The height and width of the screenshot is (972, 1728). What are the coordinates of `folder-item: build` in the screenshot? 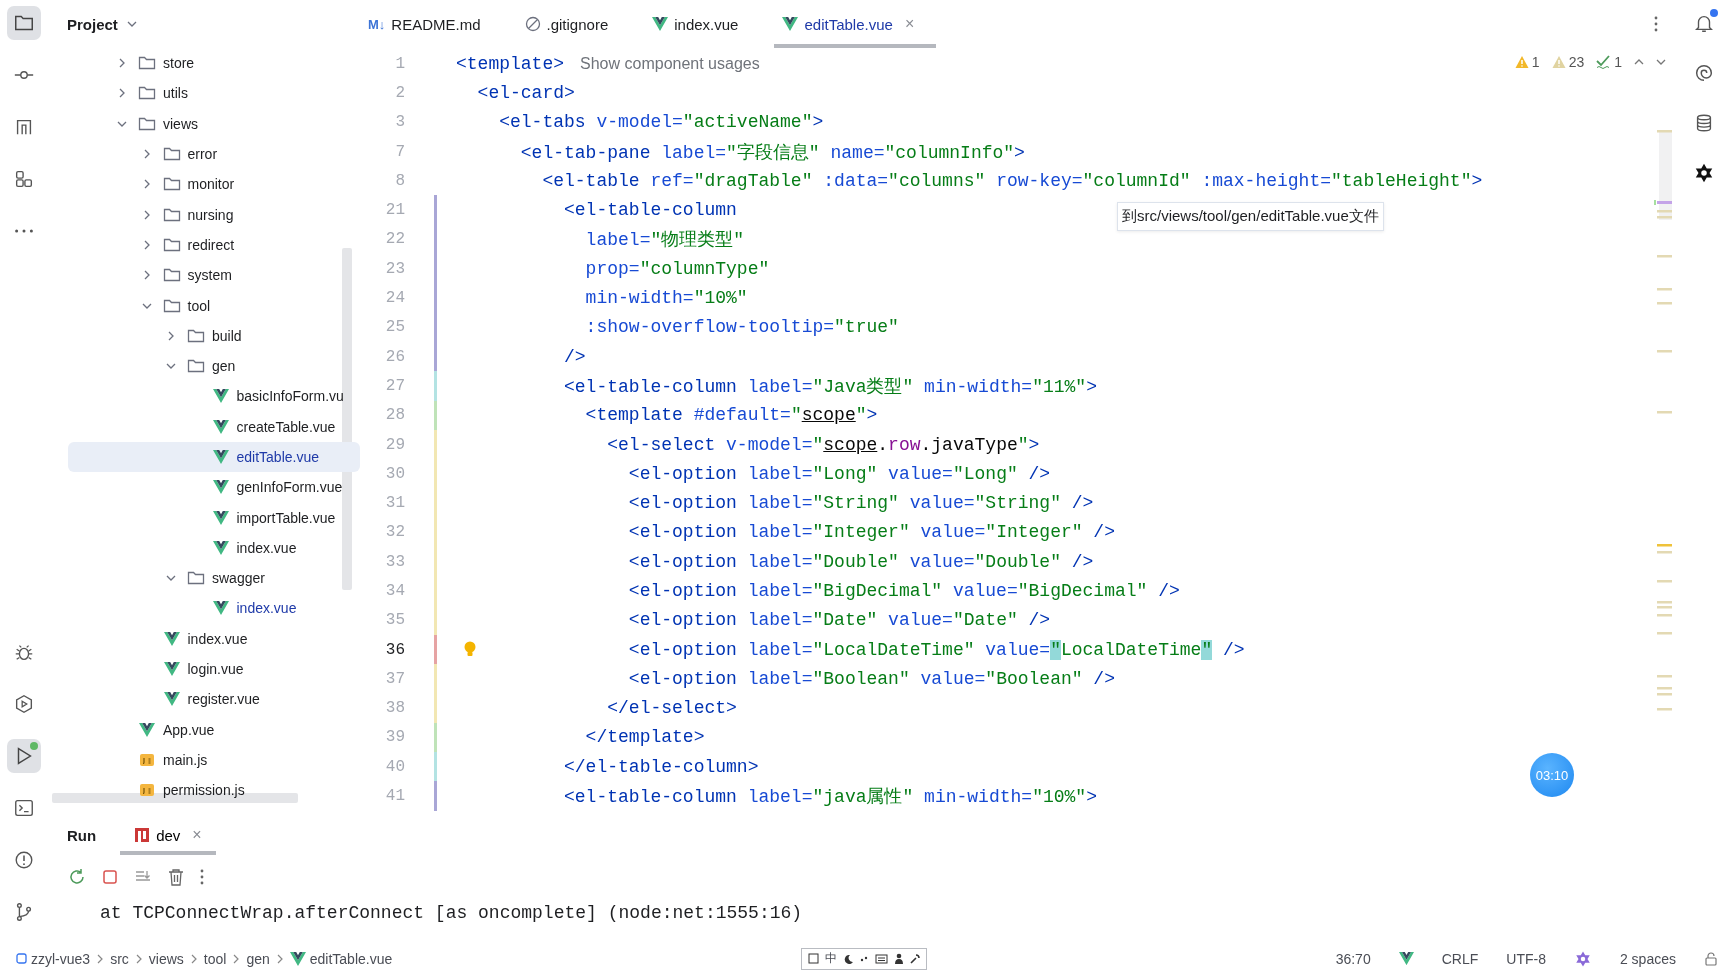 It's located at (214, 335).